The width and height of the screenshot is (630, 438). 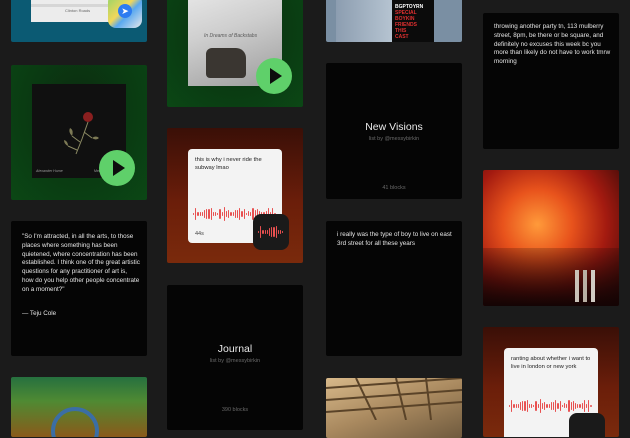 I want to click on poster-line-6: CAST, so click(x=402, y=37).